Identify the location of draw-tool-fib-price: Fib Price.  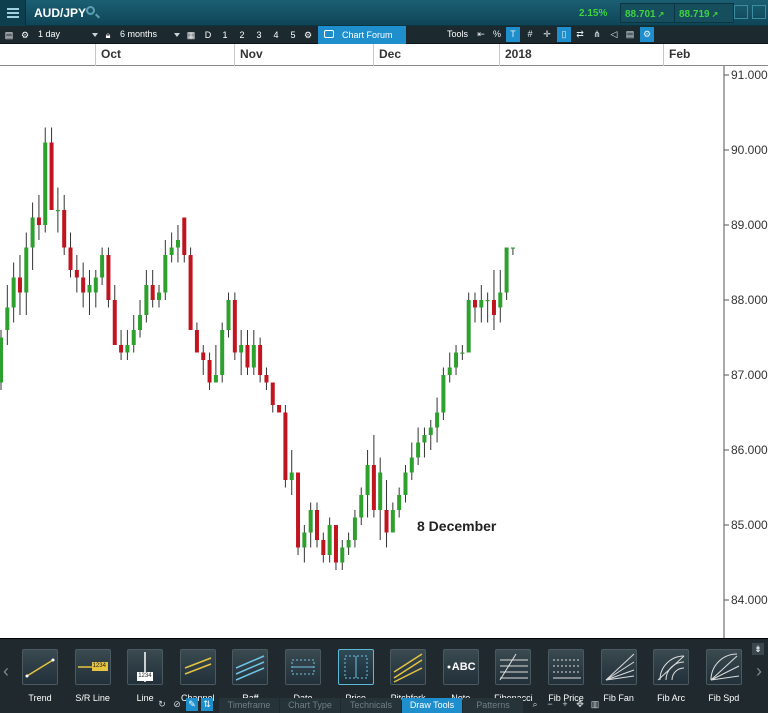
(566, 676).